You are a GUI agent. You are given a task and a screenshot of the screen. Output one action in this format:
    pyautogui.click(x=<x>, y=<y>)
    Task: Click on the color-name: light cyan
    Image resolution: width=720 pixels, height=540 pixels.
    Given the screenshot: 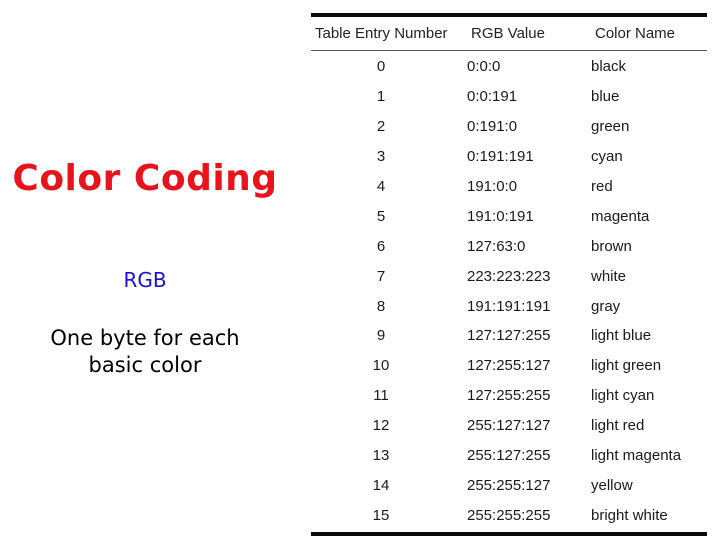 What is the action you would take?
    pyautogui.click(x=623, y=396)
    